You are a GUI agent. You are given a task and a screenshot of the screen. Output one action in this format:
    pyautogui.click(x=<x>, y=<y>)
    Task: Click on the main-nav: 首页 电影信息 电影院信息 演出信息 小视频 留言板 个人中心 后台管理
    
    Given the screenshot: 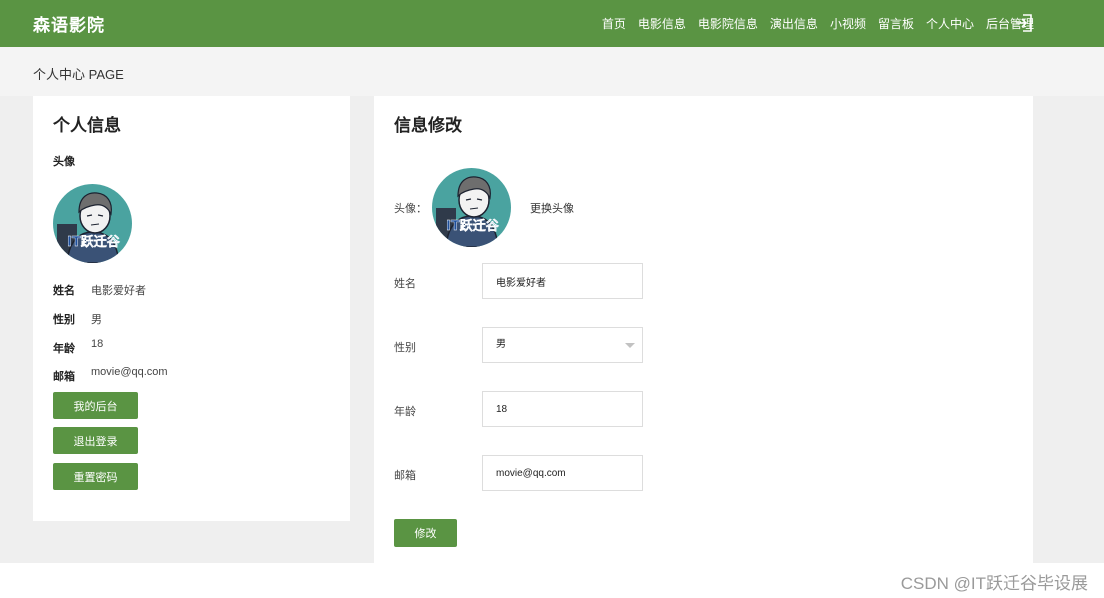 What is the action you would take?
    pyautogui.click(x=812, y=23)
    